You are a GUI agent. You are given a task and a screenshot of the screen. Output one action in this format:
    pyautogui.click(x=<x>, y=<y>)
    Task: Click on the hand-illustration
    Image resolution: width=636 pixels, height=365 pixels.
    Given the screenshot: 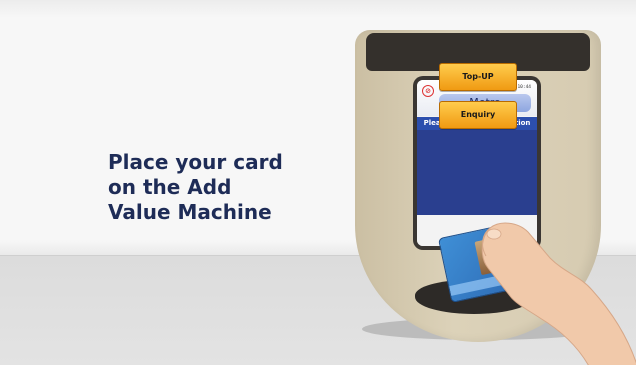 What is the action you would take?
    pyautogui.click(x=558, y=293)
    